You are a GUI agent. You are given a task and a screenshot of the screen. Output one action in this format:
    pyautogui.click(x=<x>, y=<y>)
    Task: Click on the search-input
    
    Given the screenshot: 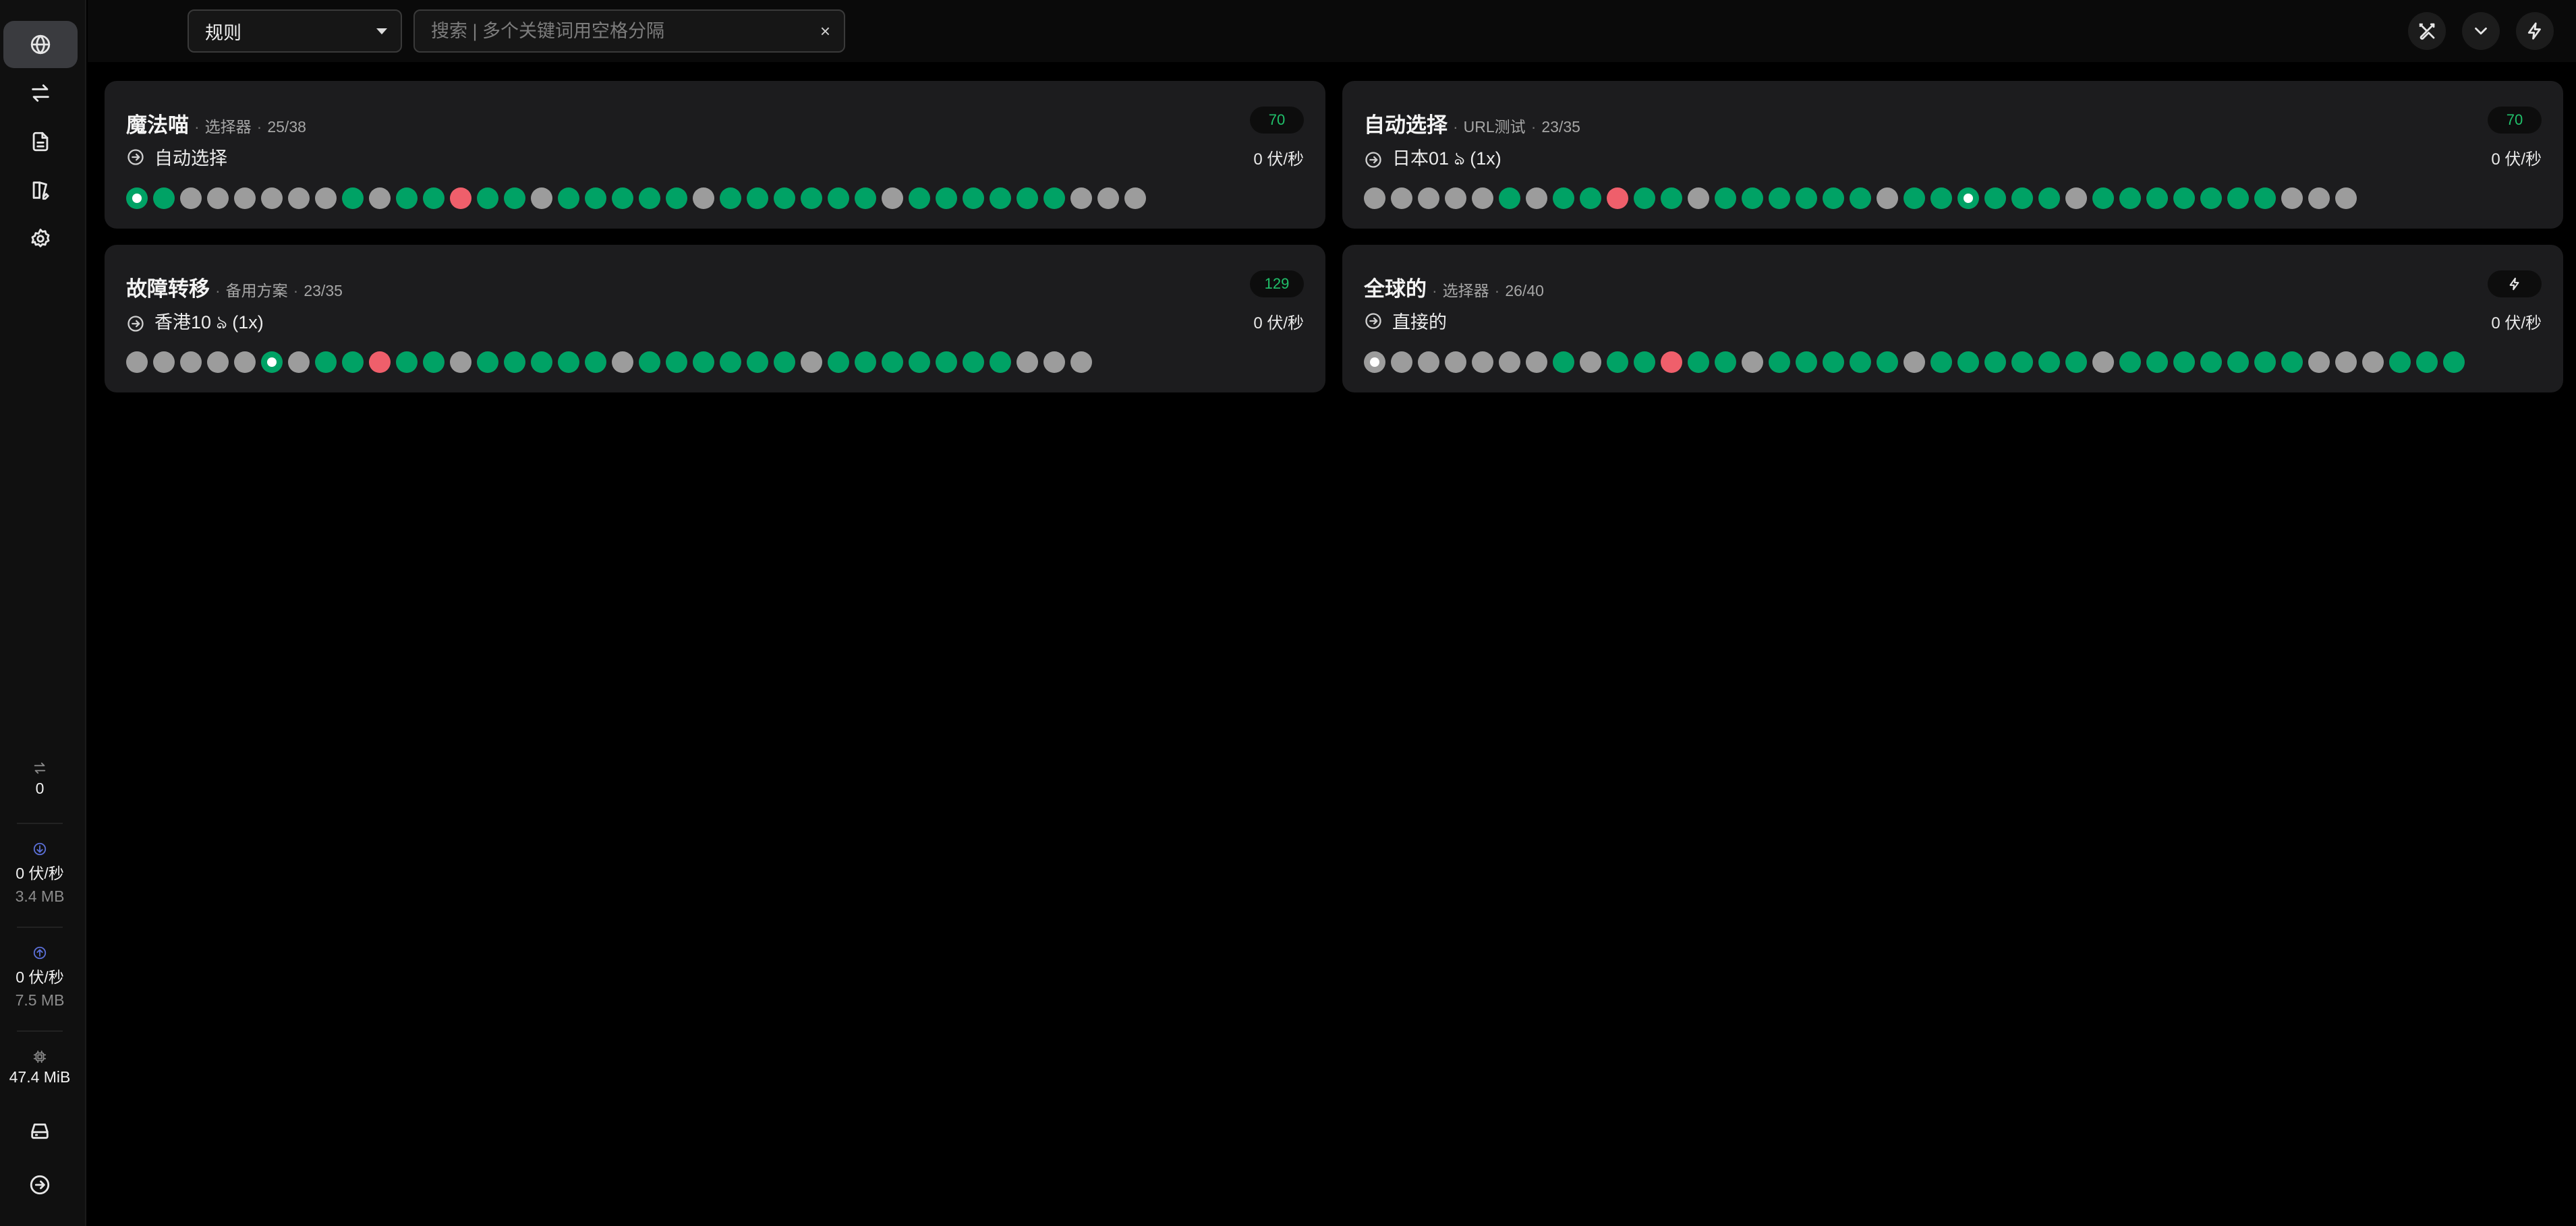 What is the action you would take?
    pyautogui.click(x=625, y=31)
    